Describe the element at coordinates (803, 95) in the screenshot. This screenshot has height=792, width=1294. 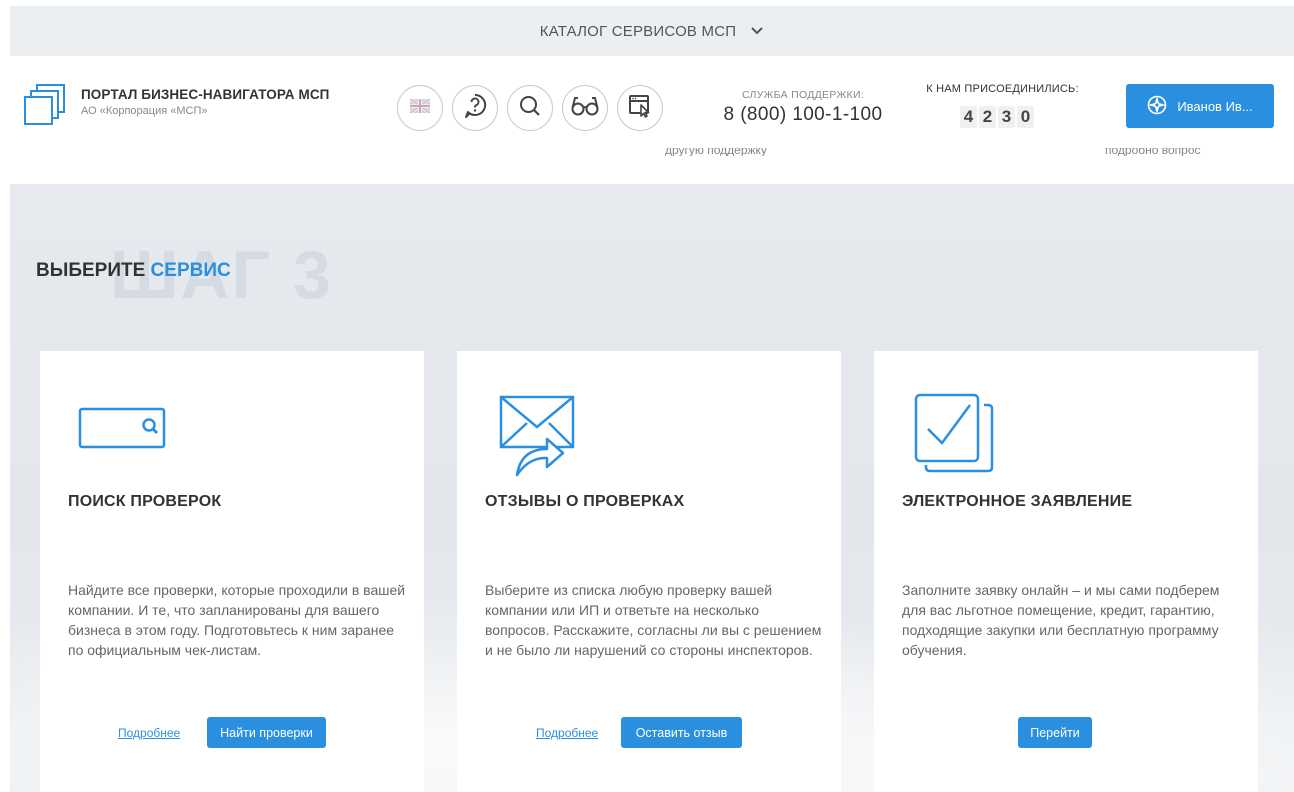
I see `support-label: СЛУЖБА ПОДДЕРЖКИ:` at that location.